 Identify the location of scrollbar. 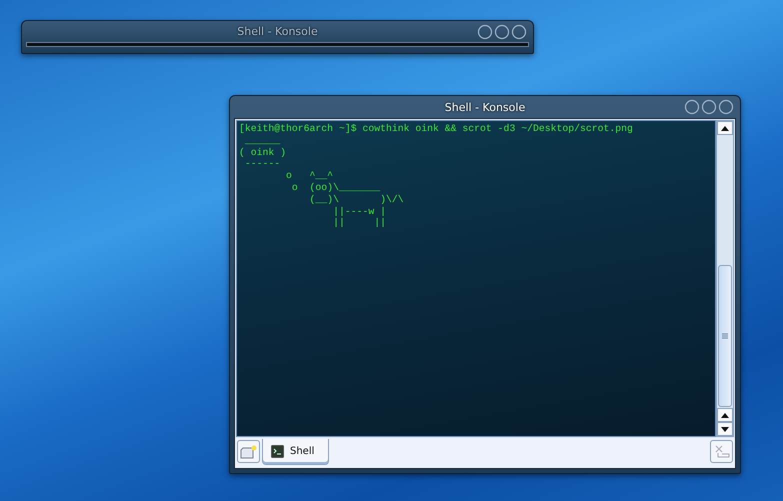
(725, 278).